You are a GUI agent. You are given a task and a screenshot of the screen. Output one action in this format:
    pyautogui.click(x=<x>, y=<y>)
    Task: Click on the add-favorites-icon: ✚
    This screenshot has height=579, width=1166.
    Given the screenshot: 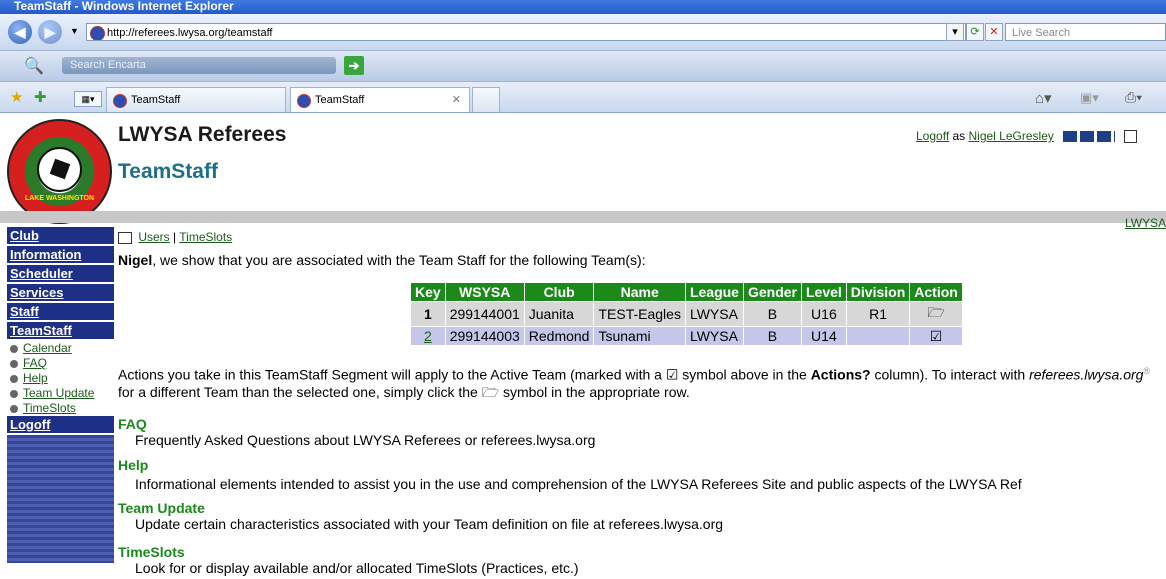 What is the action you would take?
    pyautogui.click(x=40, y=97)
    